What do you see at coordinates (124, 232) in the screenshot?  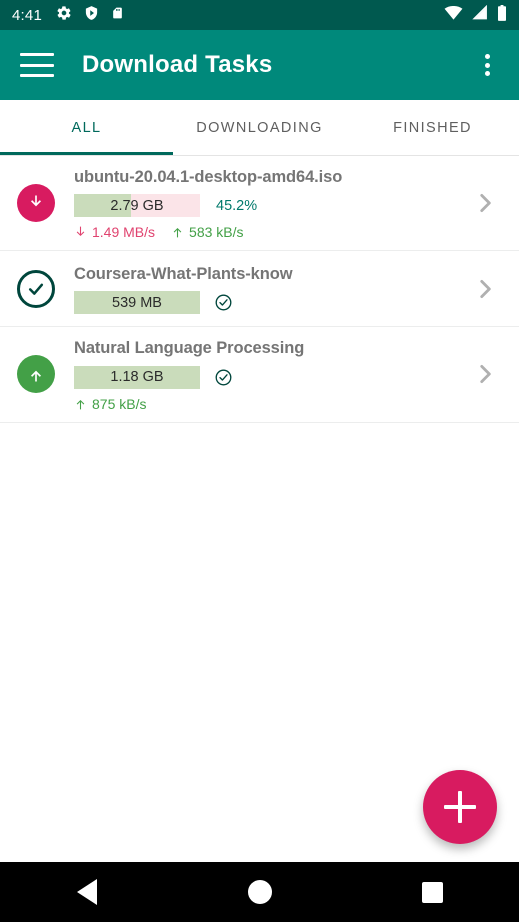 I see `download-speed-value: 1.49 MB/s` at bounding box center [124, 232].